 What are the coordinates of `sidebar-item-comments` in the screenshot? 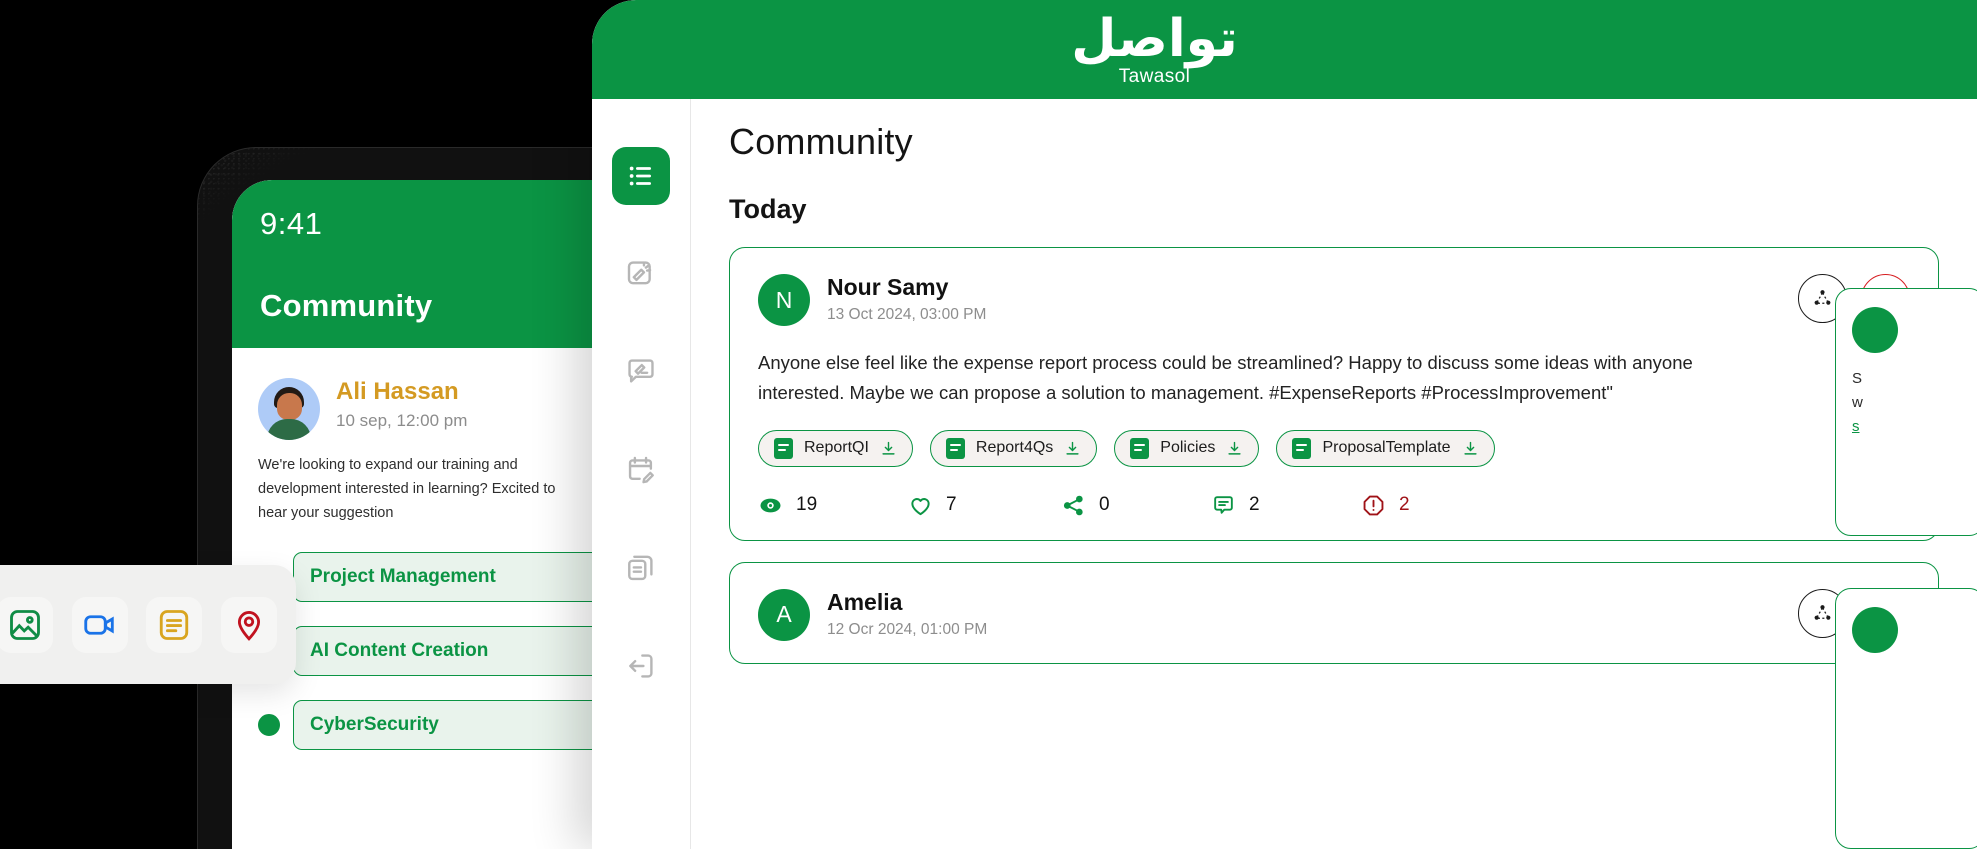 It's located at (641, 372).